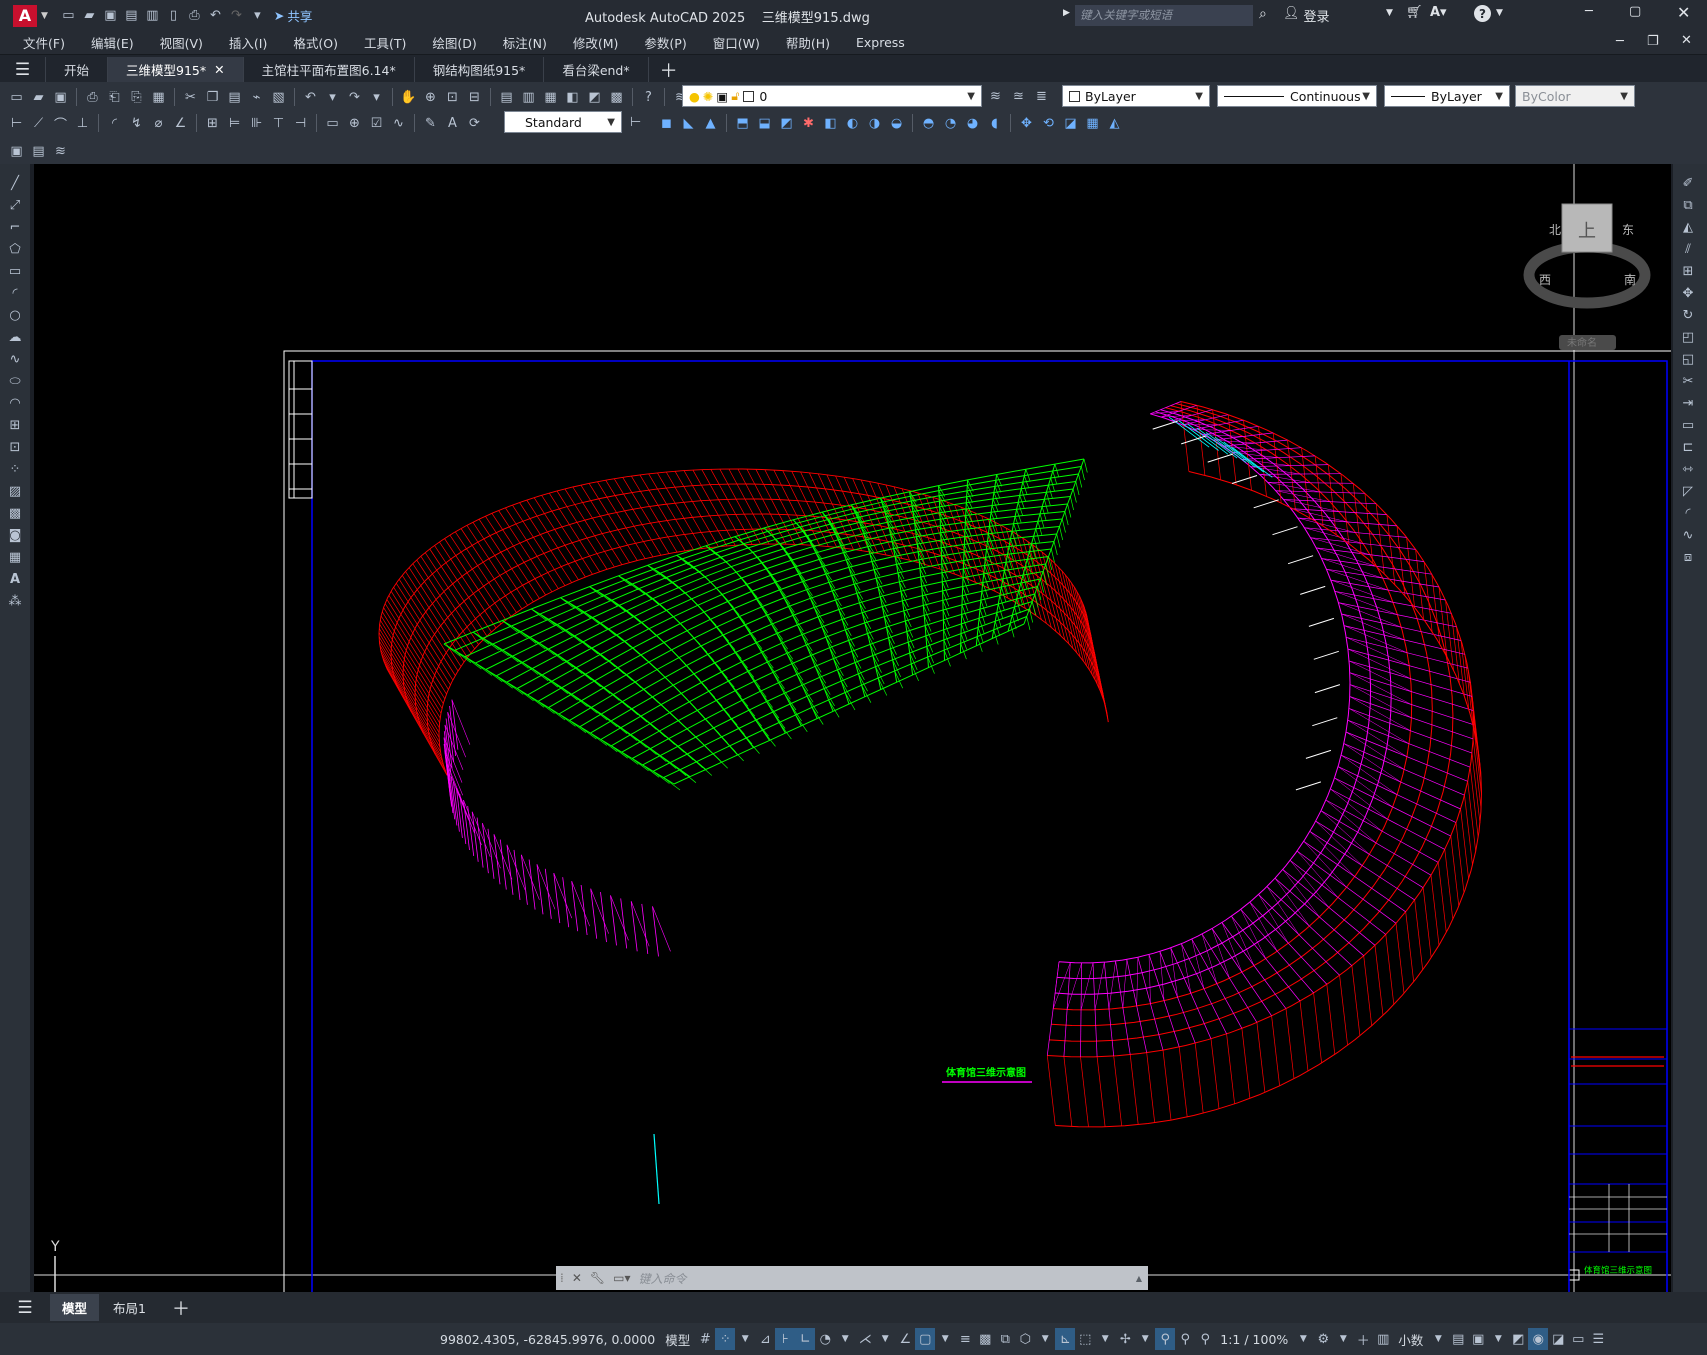 The height and width of the screenshot is (1355, 1707). What do you see at coordinates (852, 1278) in the screenshot?
I see `command-line: ⁞ ✕ 🔧︎ ▭▾ 键入命令 ▲` at bounding box center [852, 1278].